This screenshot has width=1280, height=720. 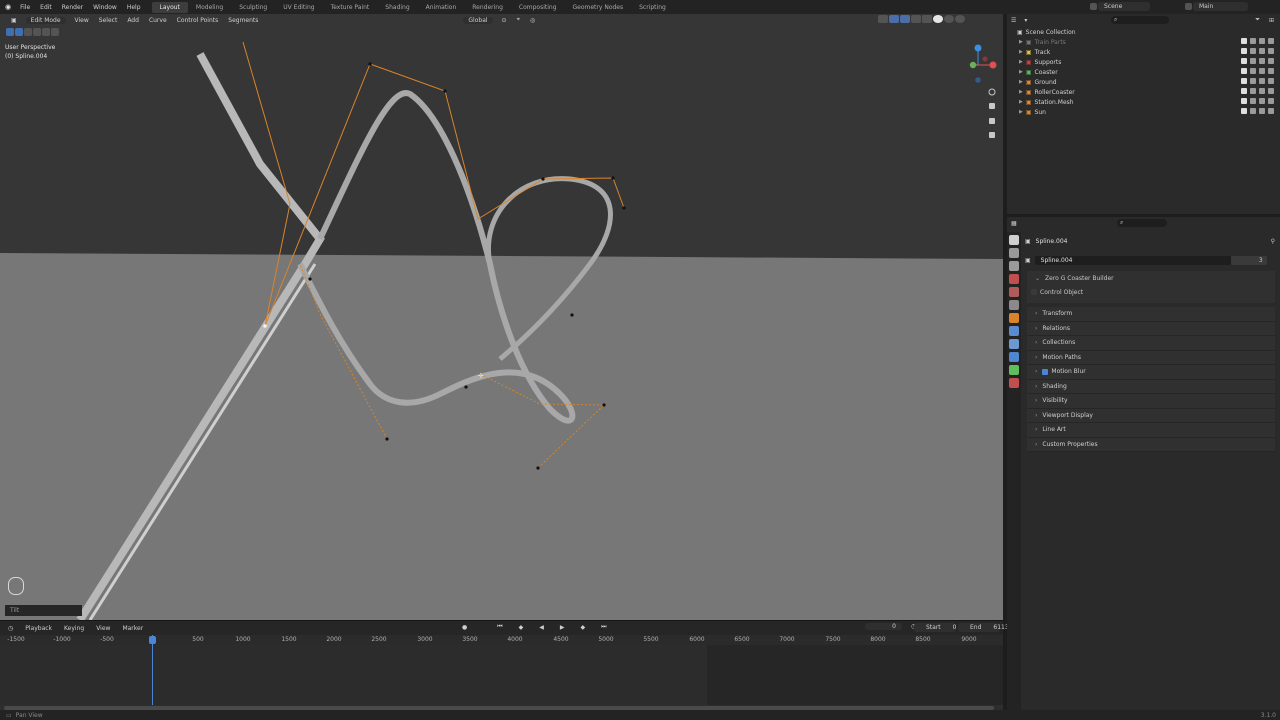 What do you see at coordinates (253, 7) in the screenshot?
I see `tab-sculpting: Sculpting` at bounding box center [253, 7].